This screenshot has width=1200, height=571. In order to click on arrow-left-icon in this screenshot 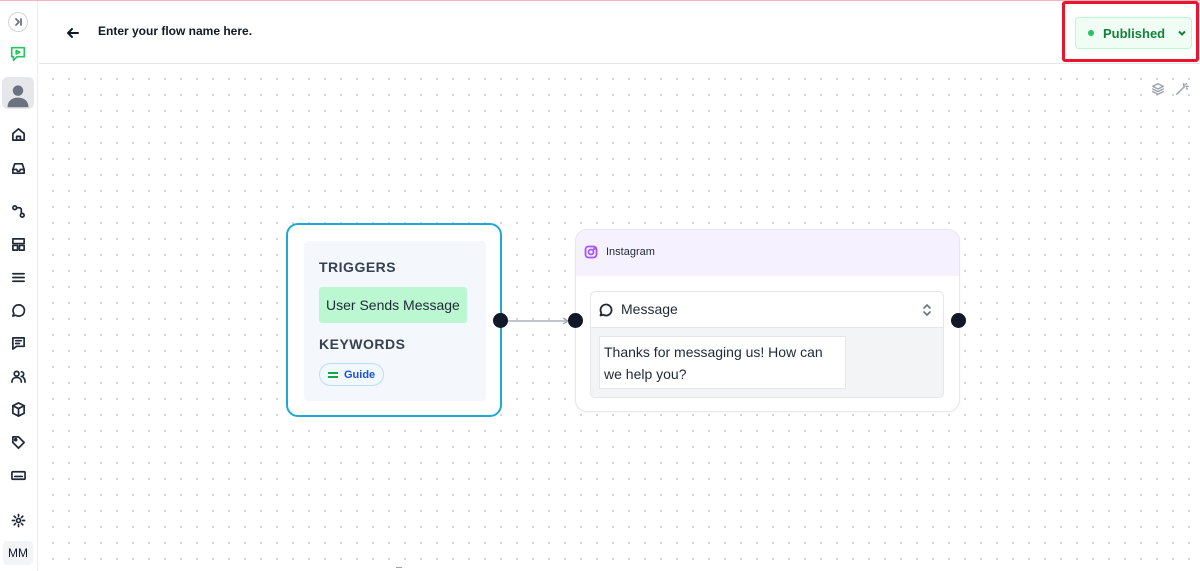, I will do `click(73, 33)`.